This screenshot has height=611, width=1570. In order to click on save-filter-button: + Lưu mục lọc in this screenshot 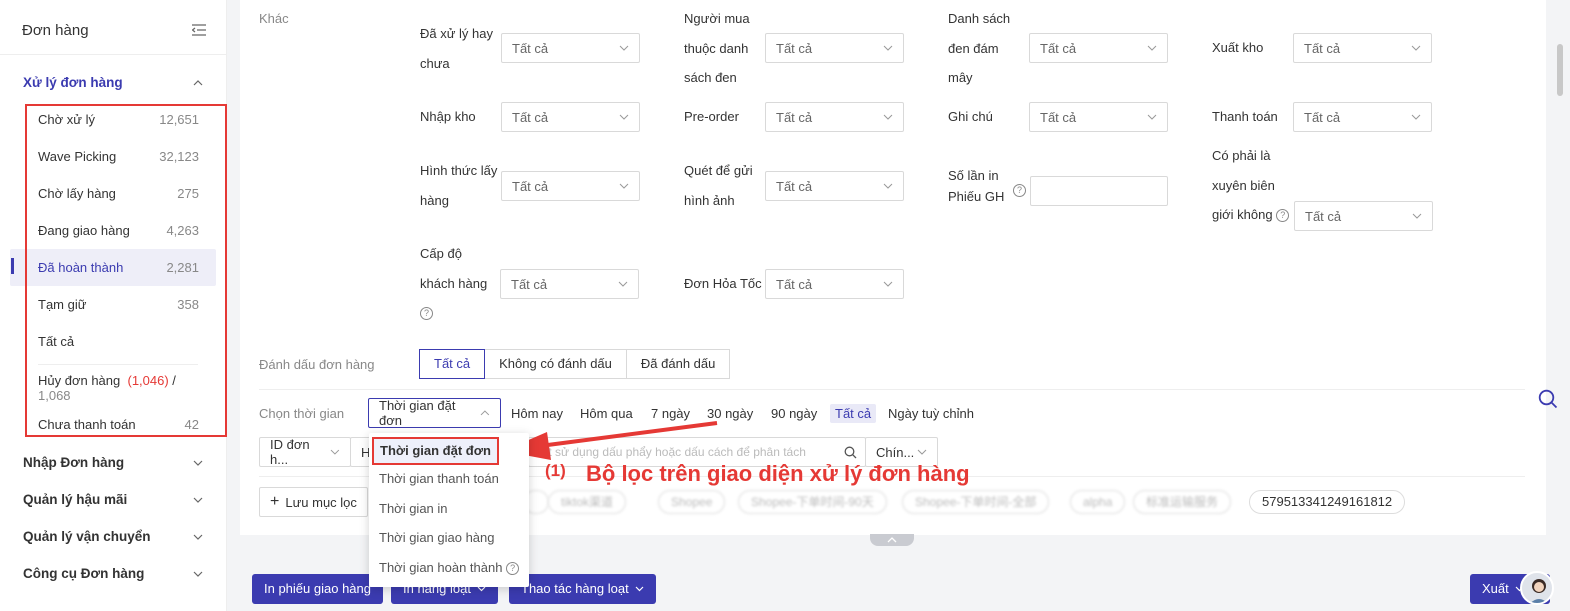, I will do `click(313, 502)`.